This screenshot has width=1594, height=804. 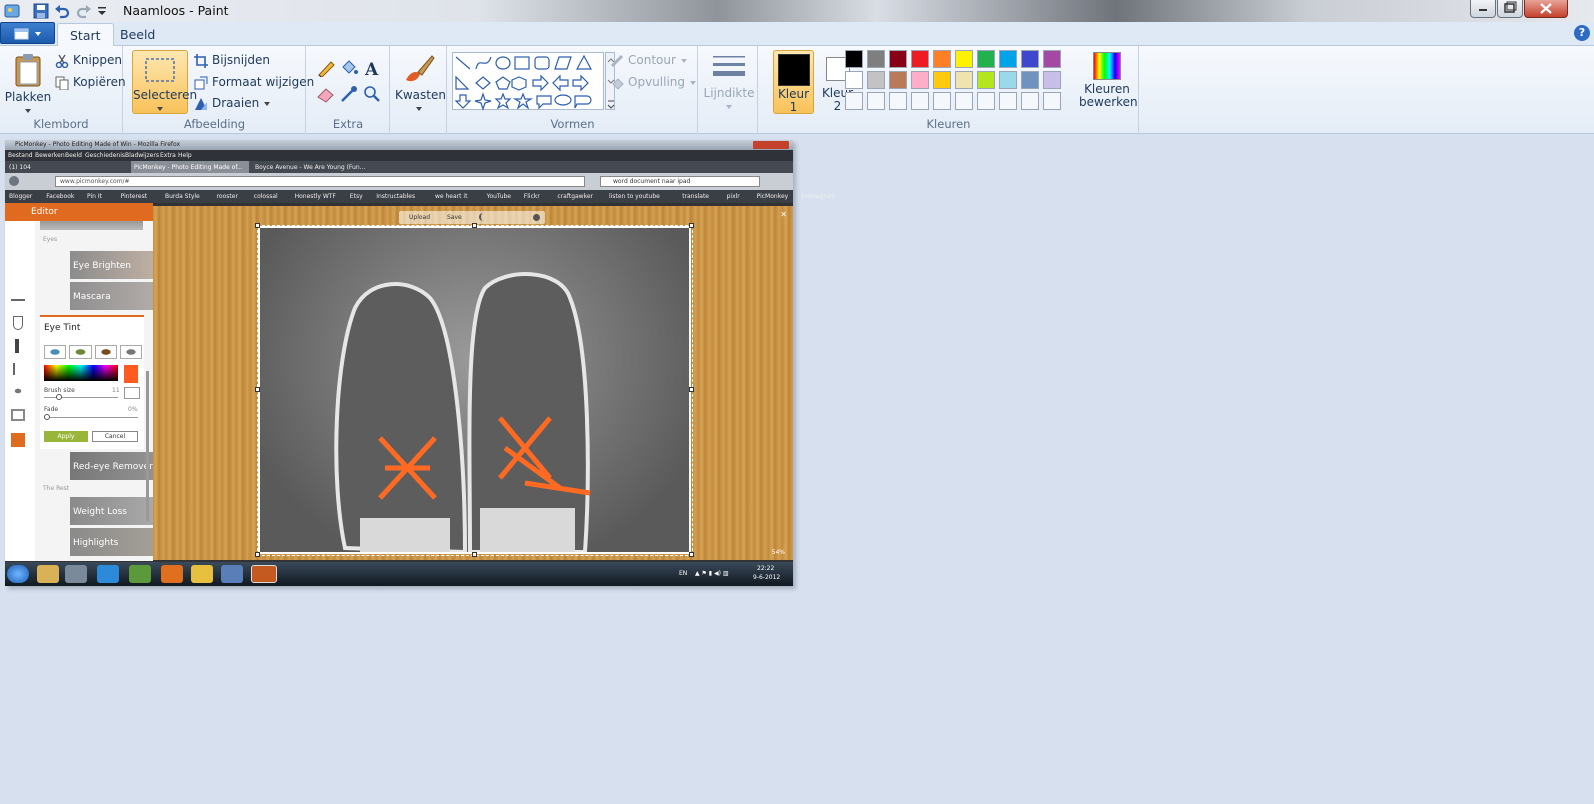 What do you see at coordinates (474, 554) in the screenshot?
I see `selection-handle-b` at bounding box center [474, 554].